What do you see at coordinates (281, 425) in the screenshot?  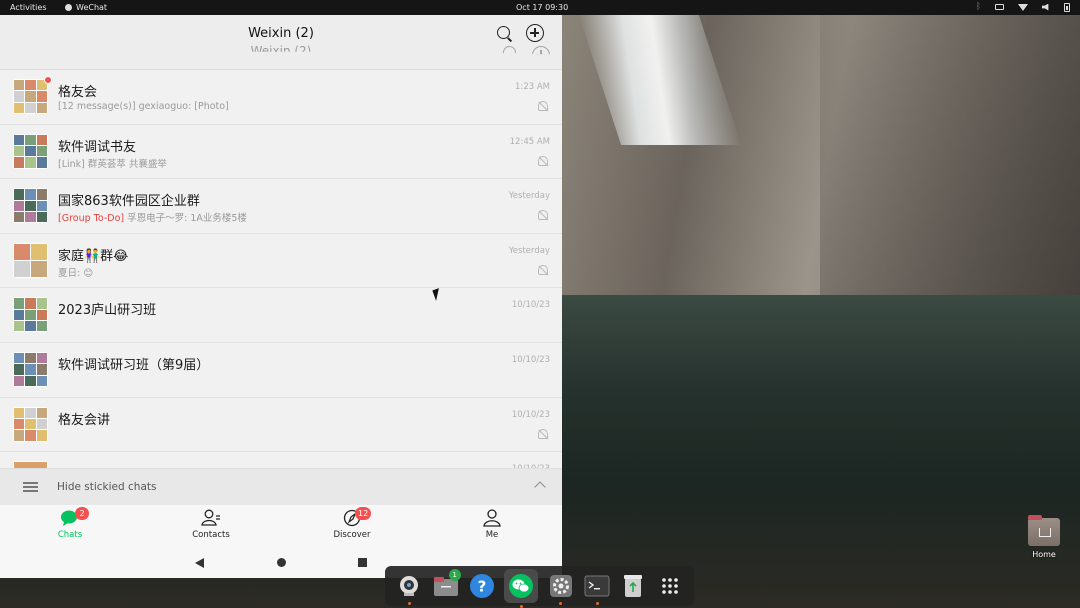 I see `chat-row: 格友会讲 10/10/23` at bounding box center [281, 425].